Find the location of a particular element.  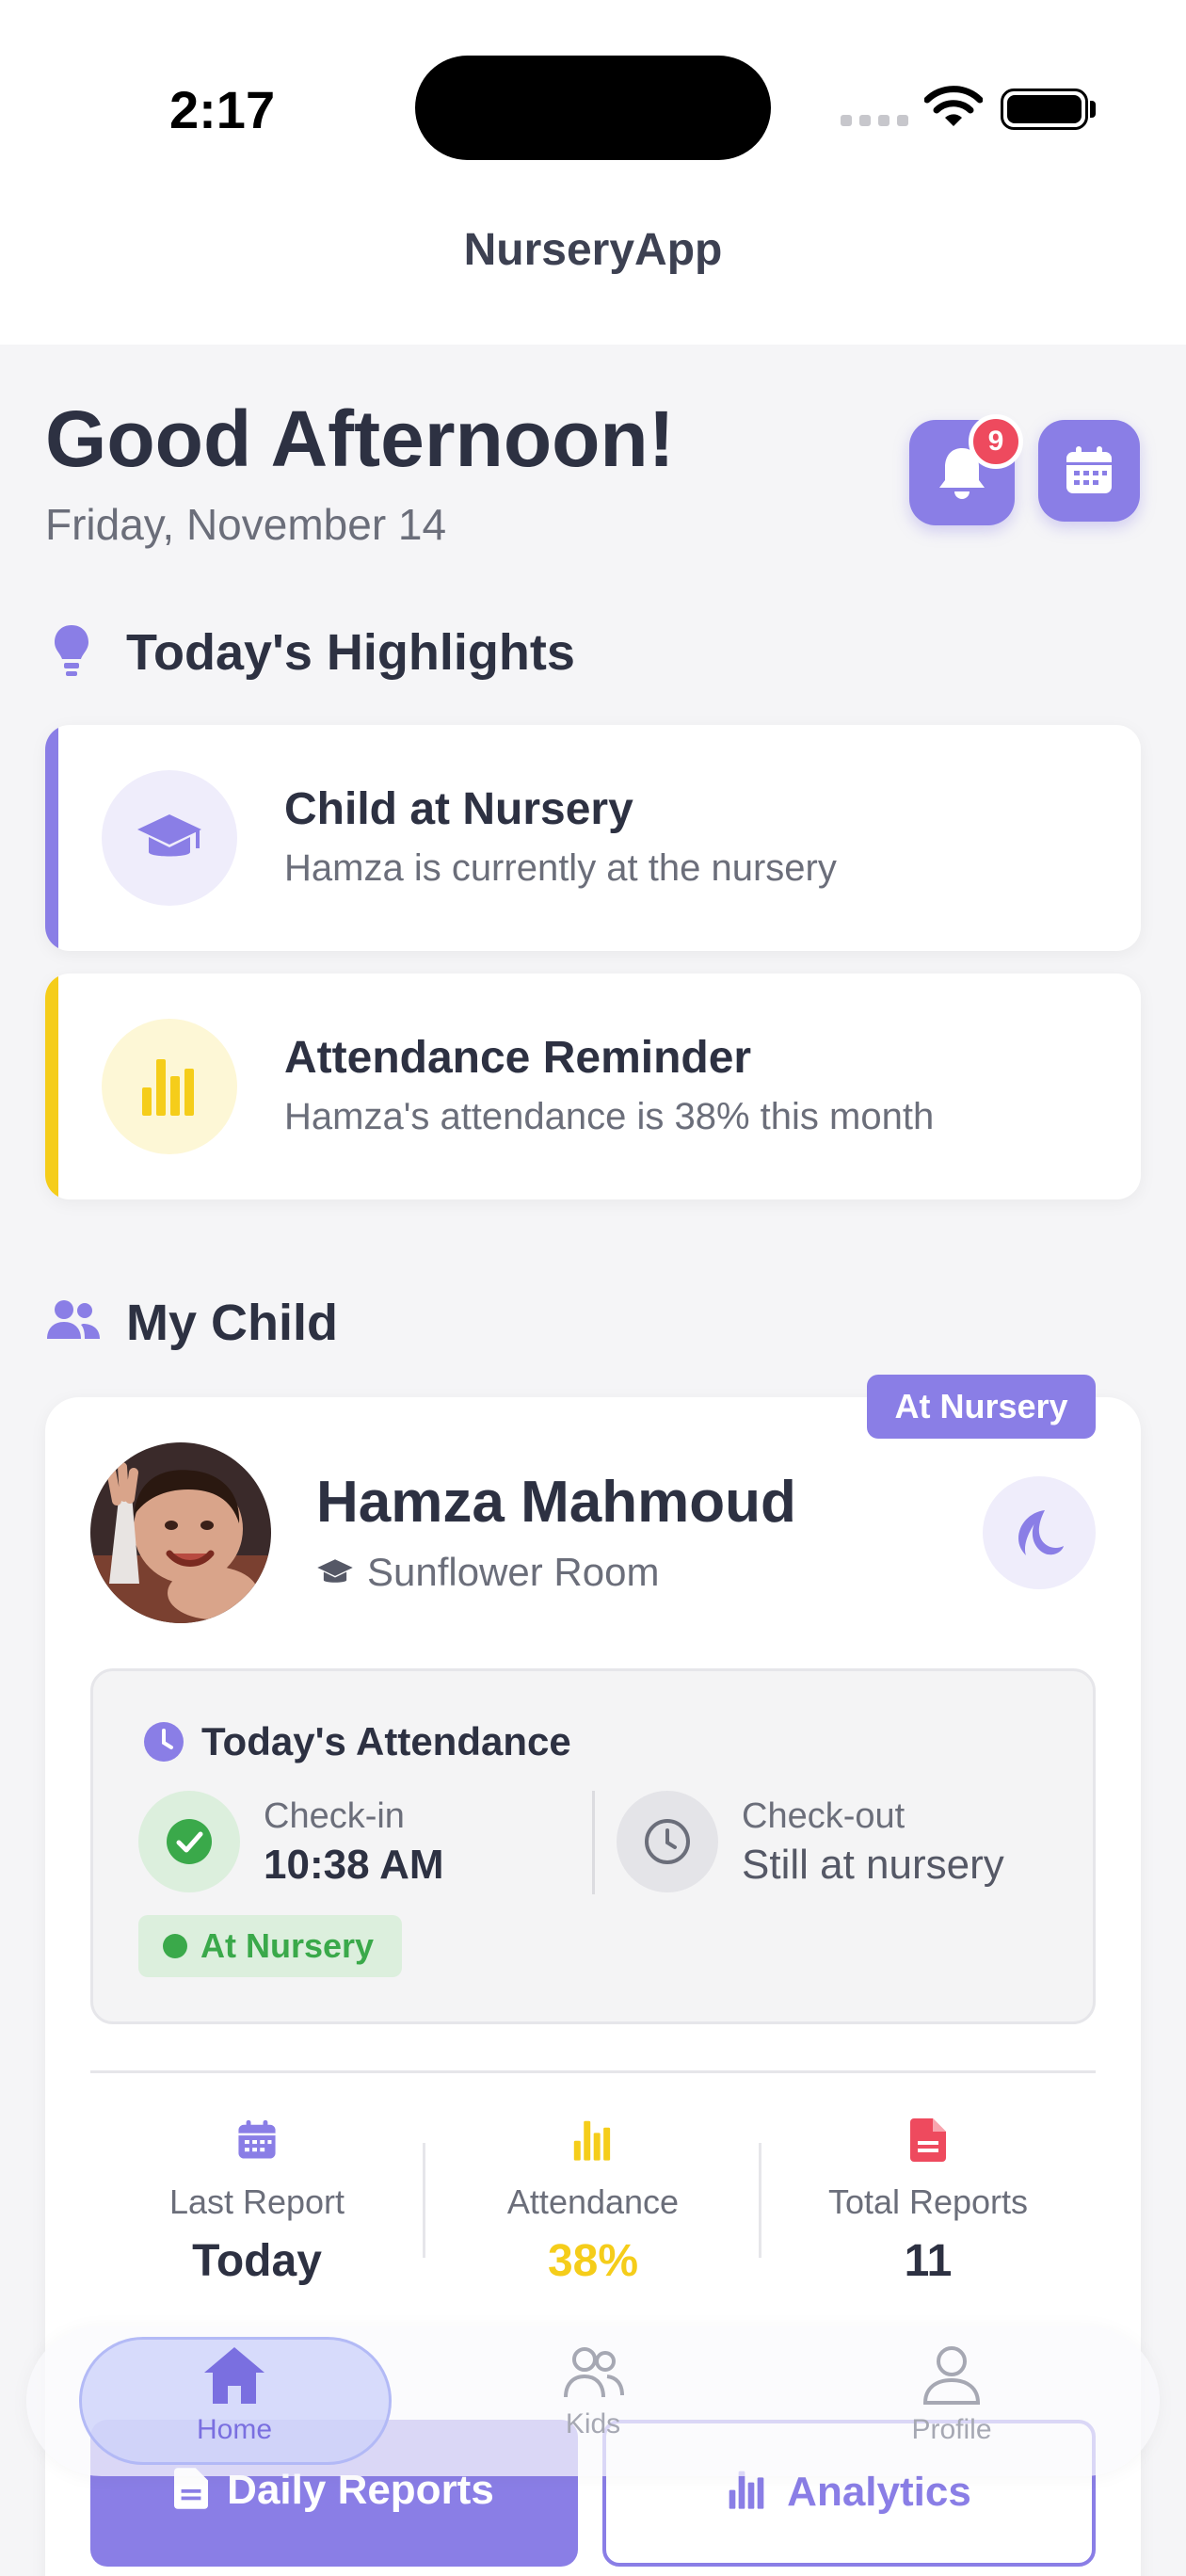

dynamic-island is located at coordinates (593, 108).